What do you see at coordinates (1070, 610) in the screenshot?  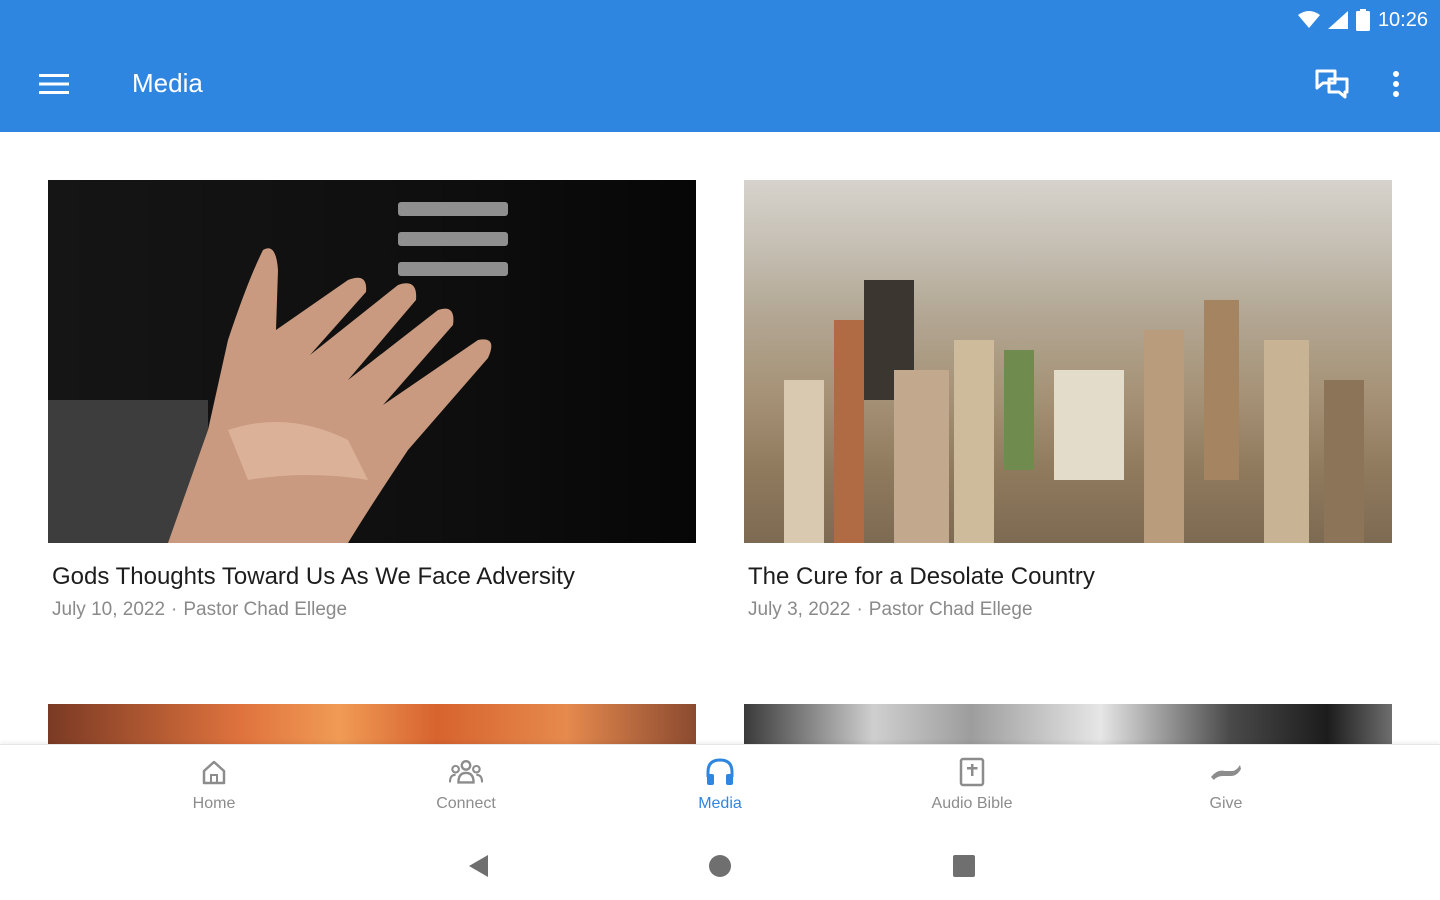 I see `media-meta: July 3, 2022 · Pastor Chad Ellege` at bounding box center [1070, 610].